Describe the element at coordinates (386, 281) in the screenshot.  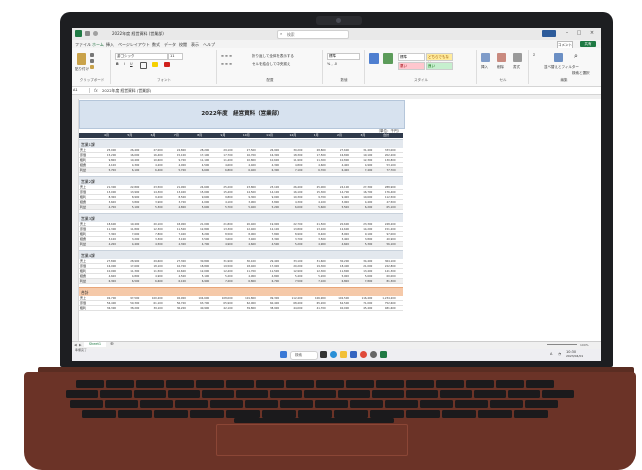
I see `table-cell: 81,300` at that location.